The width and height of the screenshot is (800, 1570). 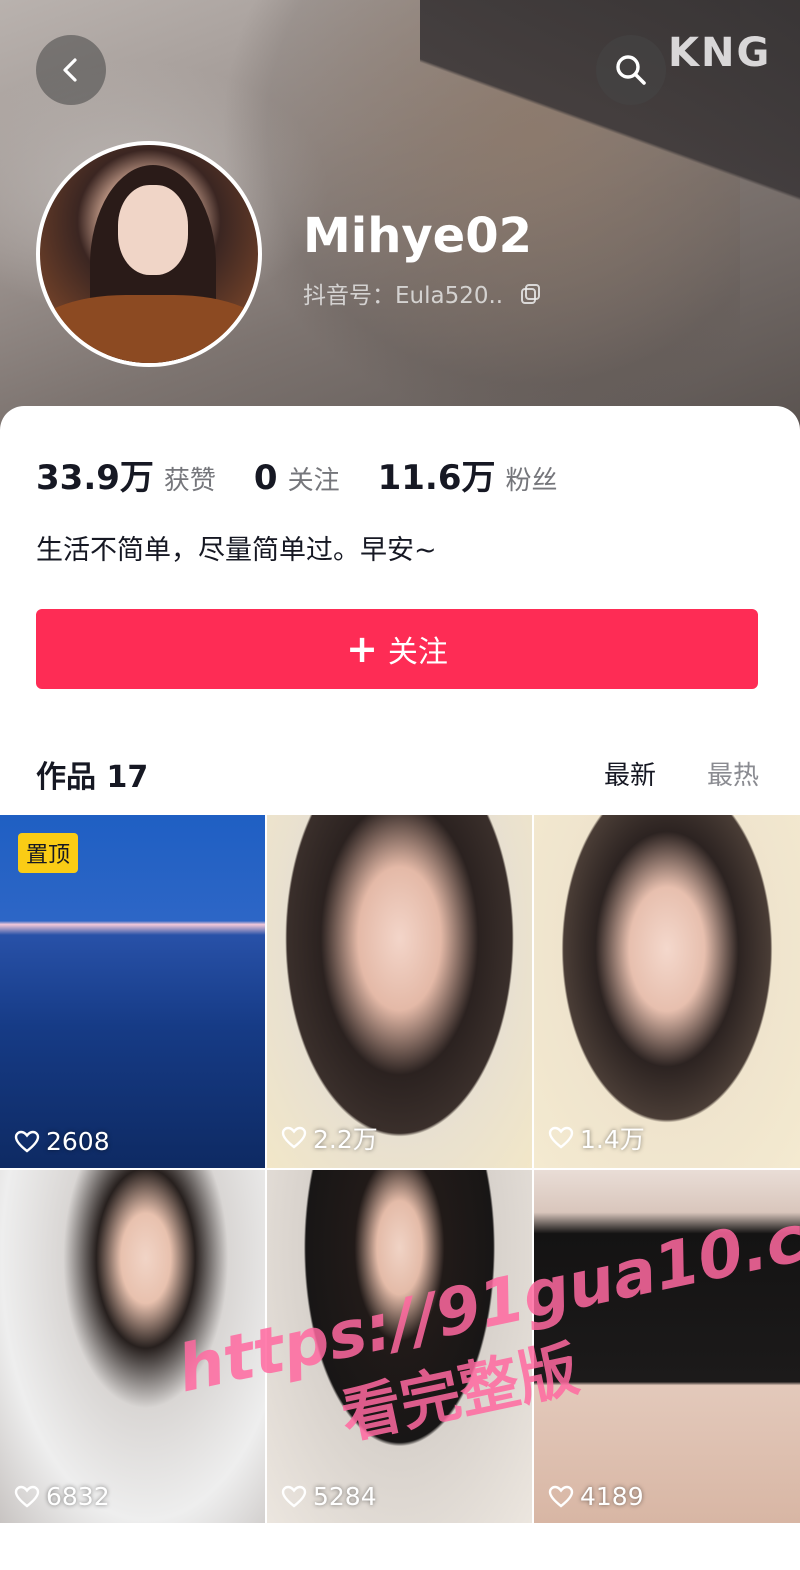 What do you see at coordinates (417, 652) in the screenshot?
I see `follow-button-label: 关注` at bounding box center [417, 652].